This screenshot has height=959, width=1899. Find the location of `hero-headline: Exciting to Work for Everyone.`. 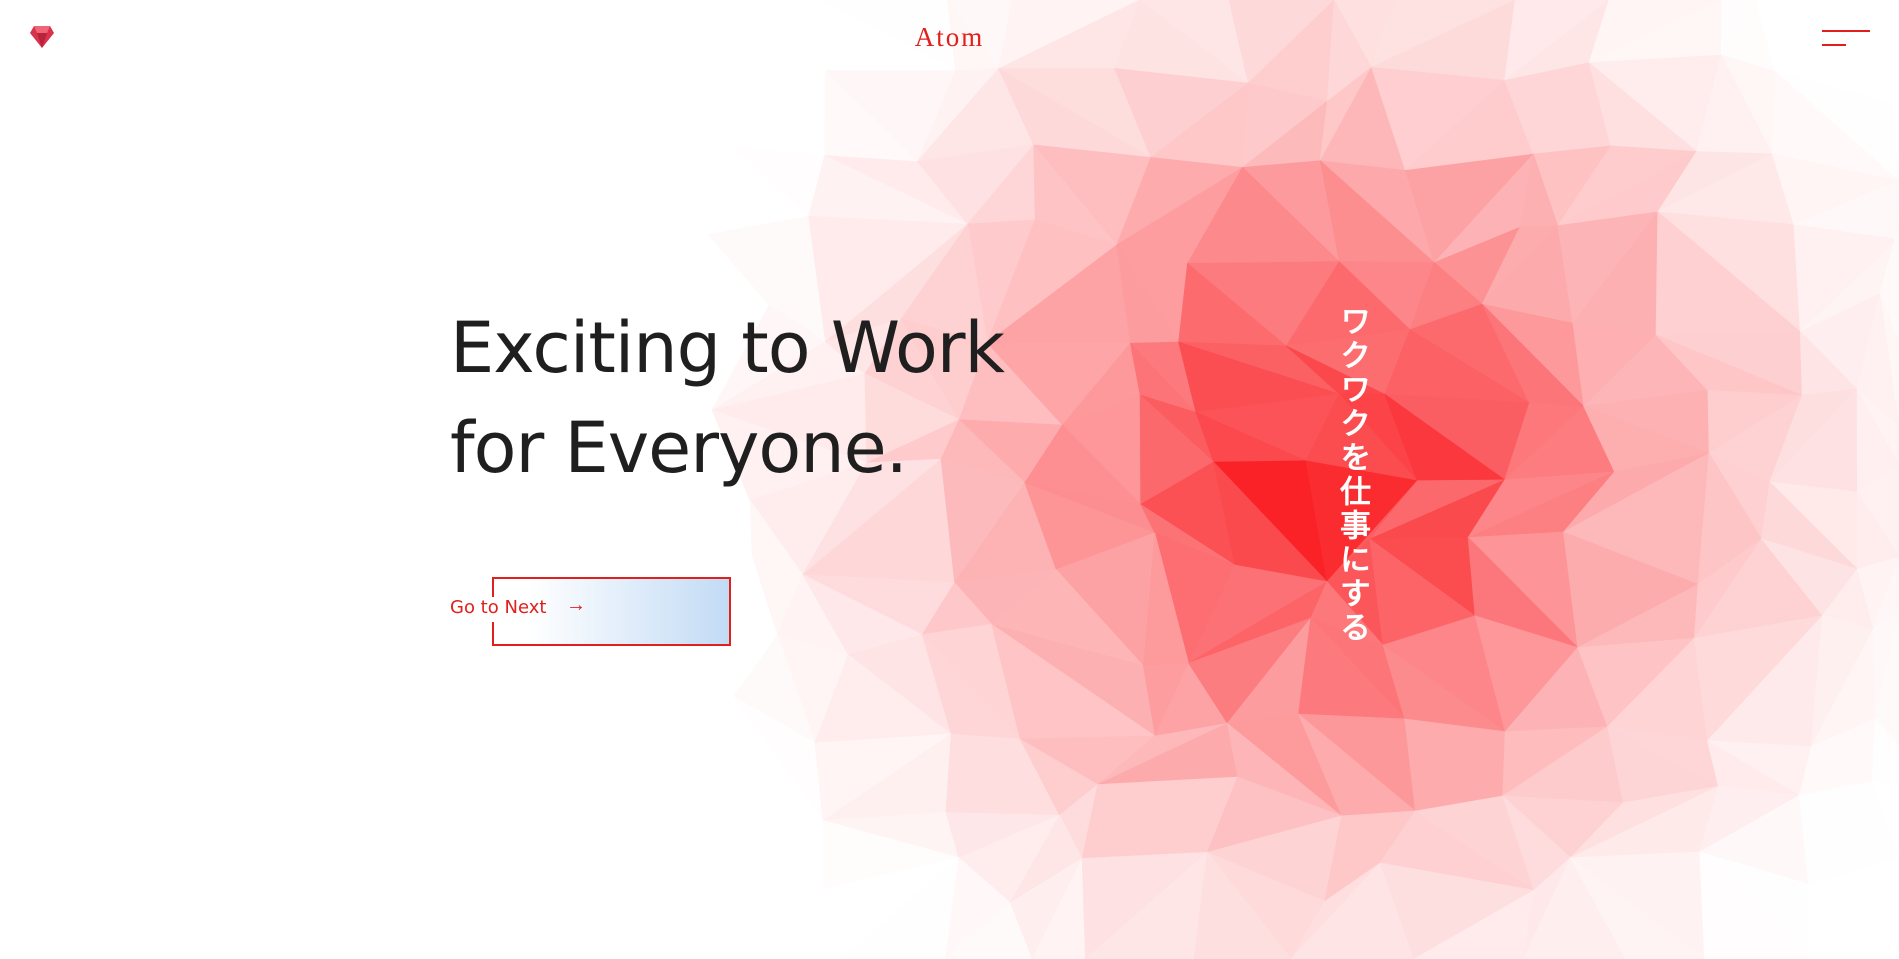

hero-headline: Exciting to Work for Everyone. is located at coordinates (727, 398).